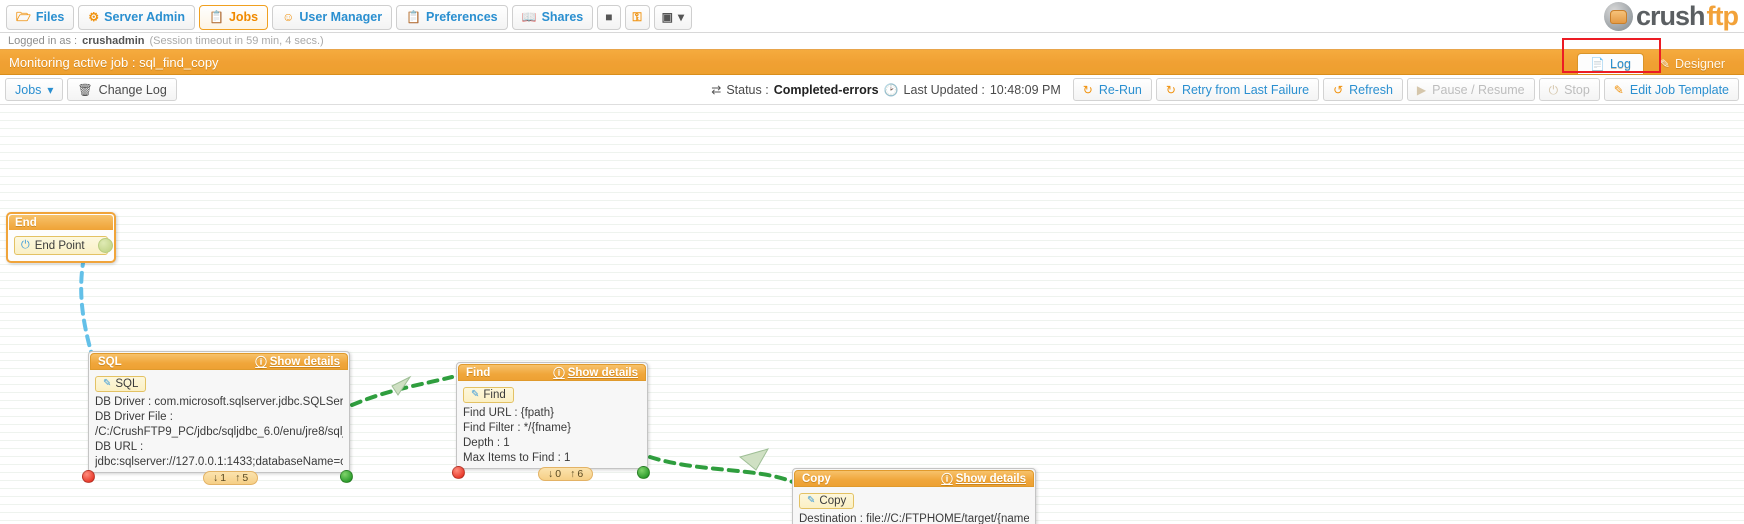  What do you see at coordinates (134, 416) in the screenshot?
I see `node-detail-line: DB Driver File :` at bounding box center [134, 416].